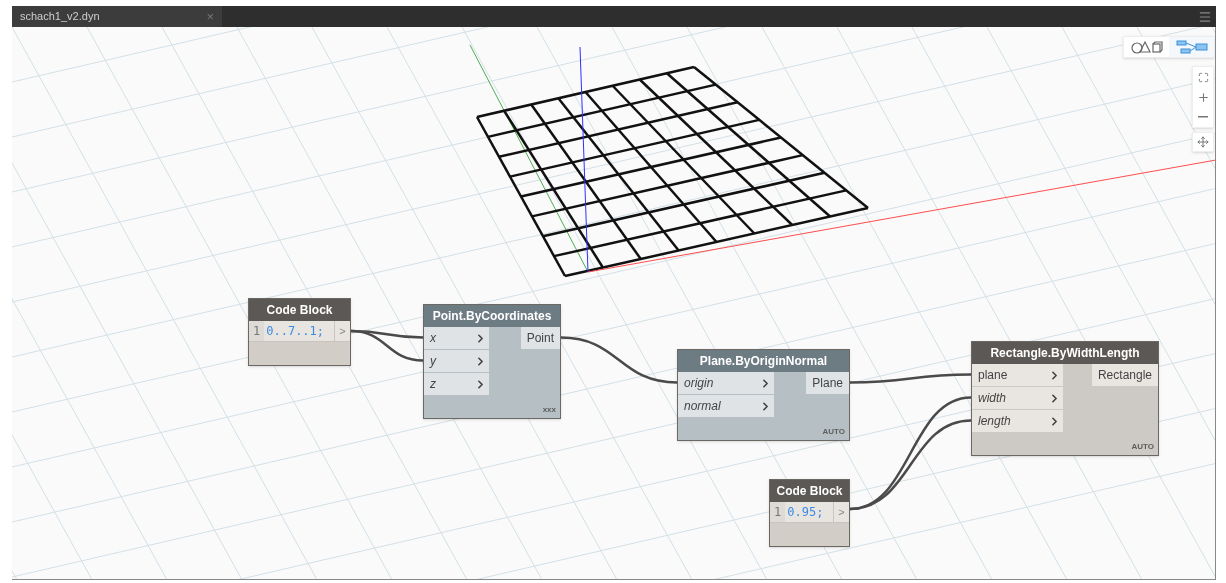  I want to click on lacing-label: xxx, so click(549, 410).